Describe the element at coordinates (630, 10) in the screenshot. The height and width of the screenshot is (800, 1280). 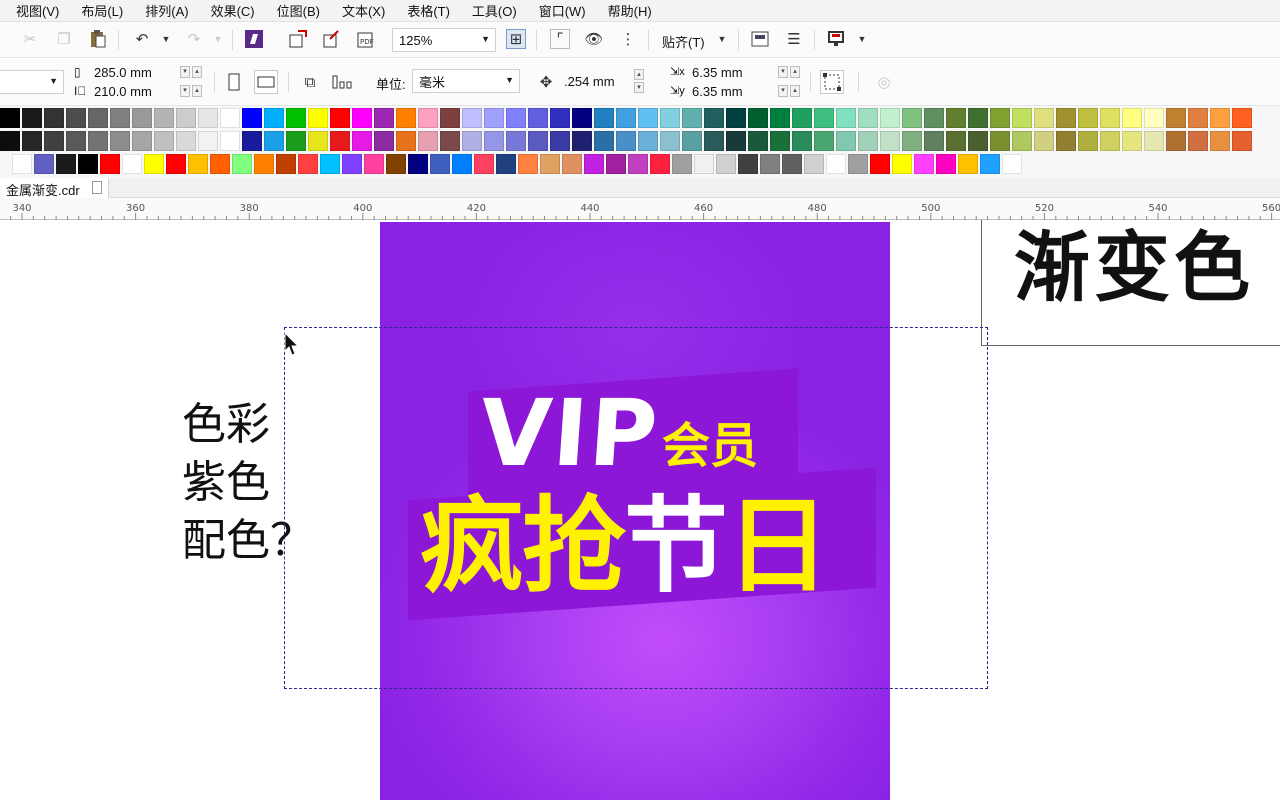
I see `menu-help: 帮助(H)` at that location.